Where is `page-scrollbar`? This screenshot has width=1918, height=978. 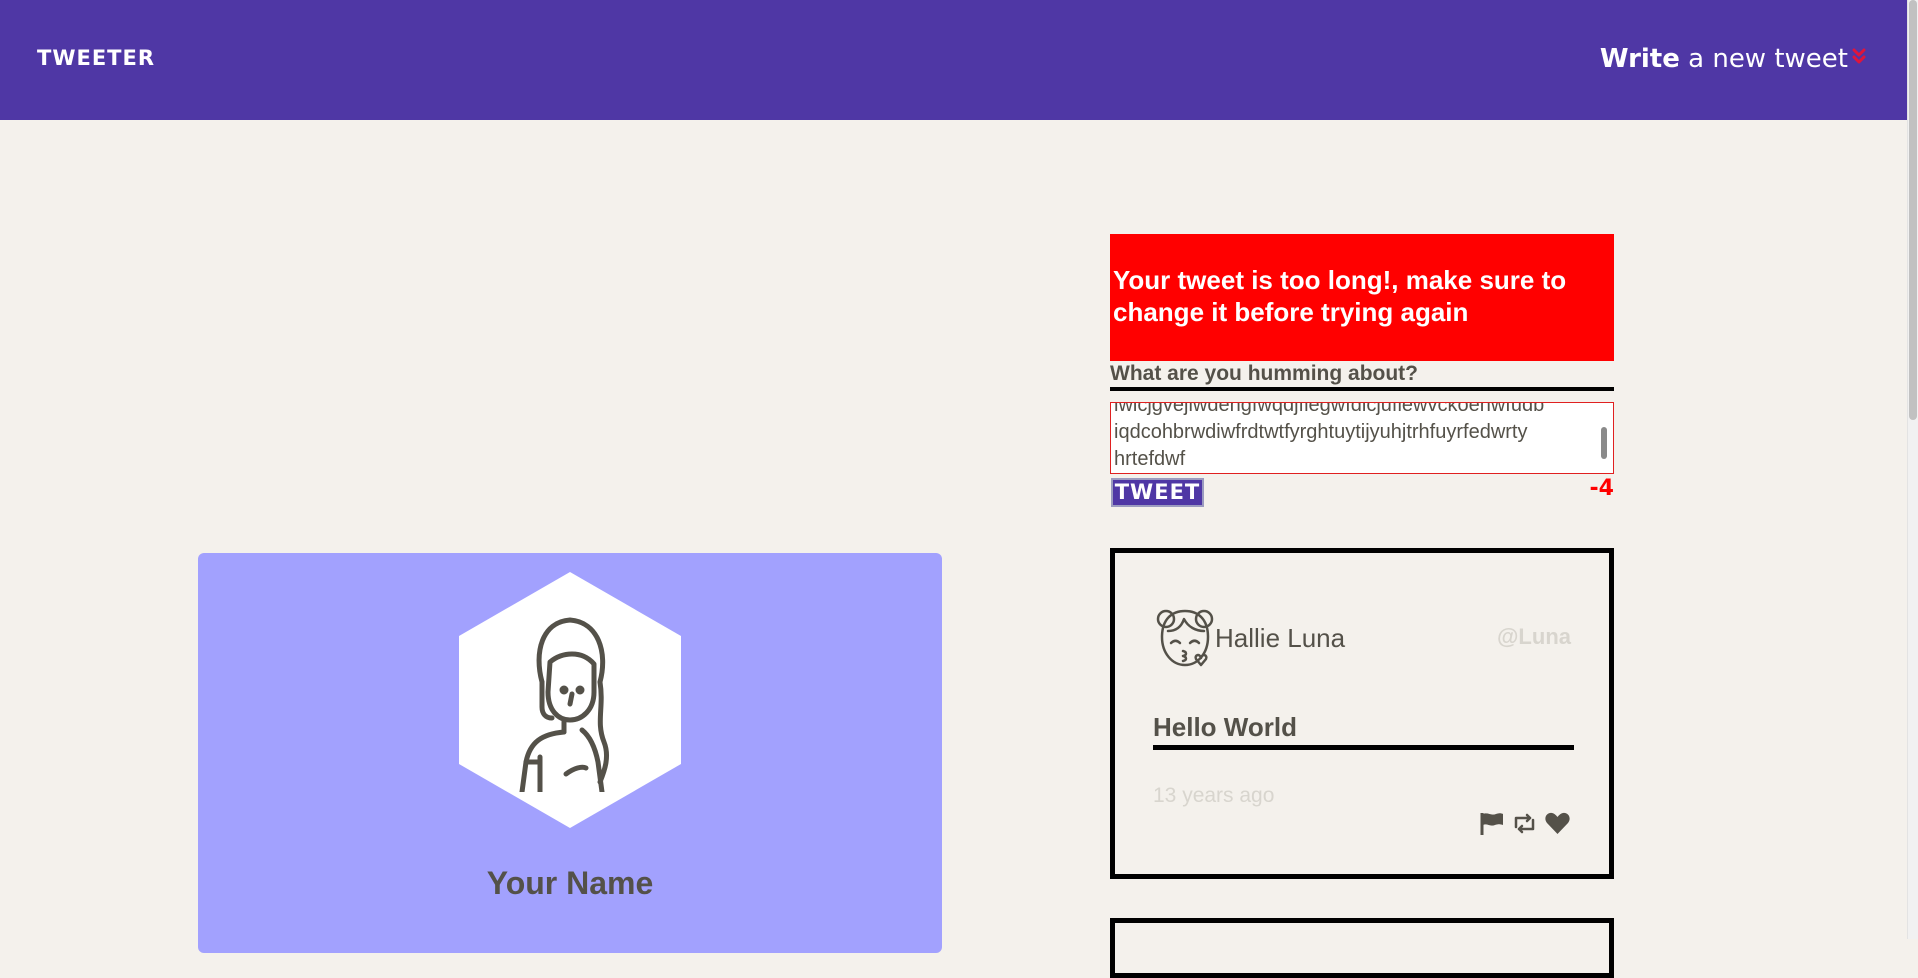 page-scrollbar is located at coordinates (1912, 469).